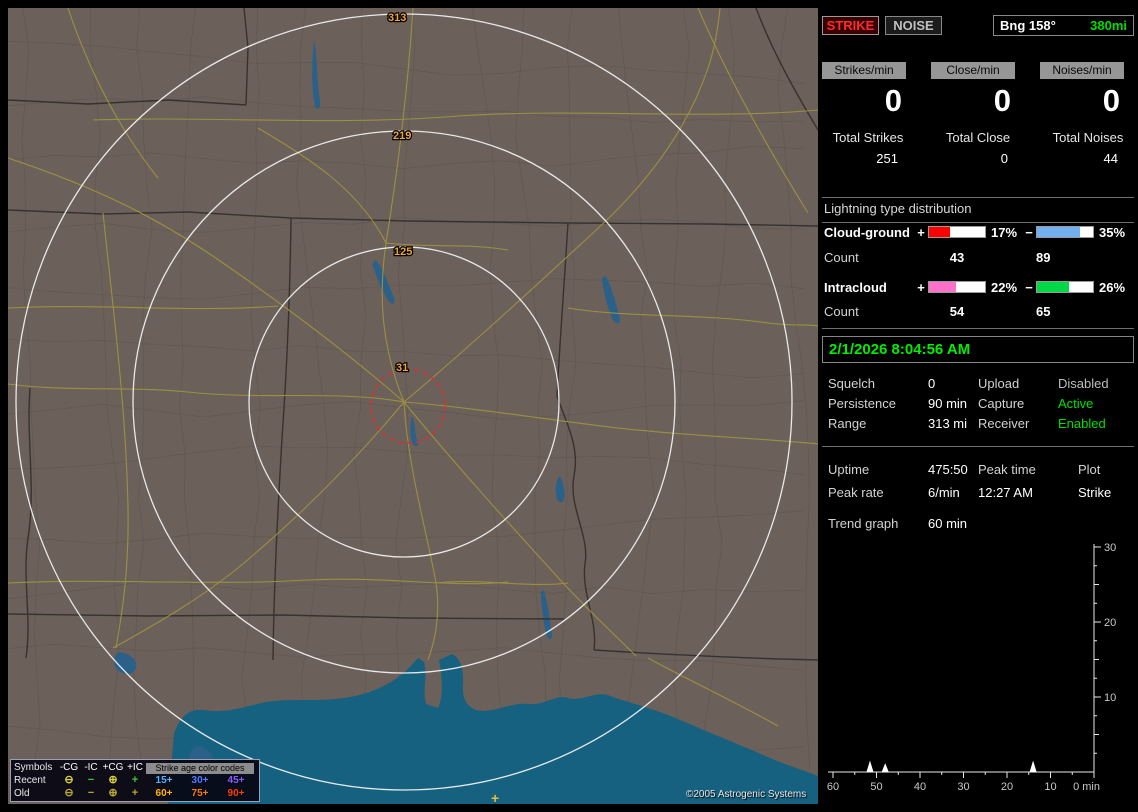  Describe the element at coordinates (1065, 287) in the screenshot. I see `ic-negative-bar` at that location.